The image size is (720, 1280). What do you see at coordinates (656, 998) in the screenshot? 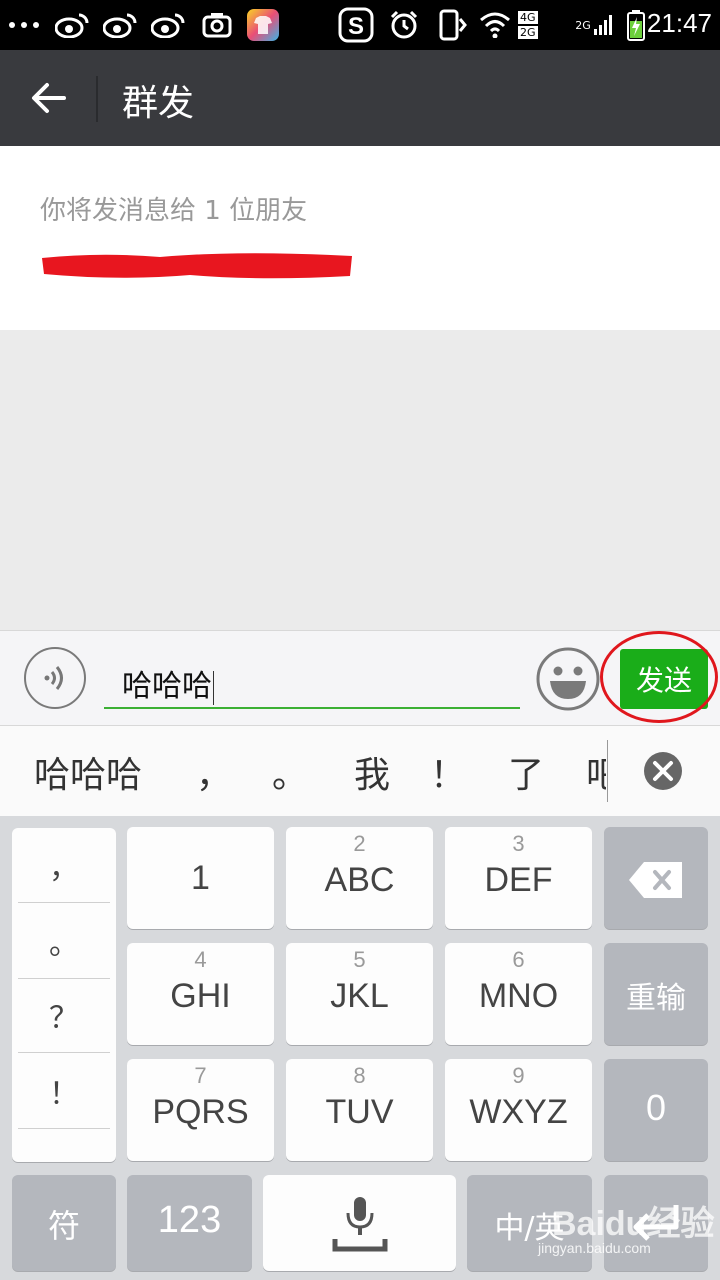
I see `reset-label: 重输` at bounding box center [656, 998].